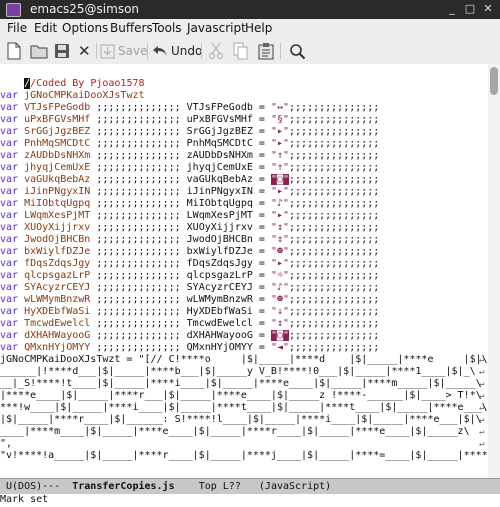 The width and height of the screenshot is (500, 507). I want to click on new-file-icon, so click(14, 51).